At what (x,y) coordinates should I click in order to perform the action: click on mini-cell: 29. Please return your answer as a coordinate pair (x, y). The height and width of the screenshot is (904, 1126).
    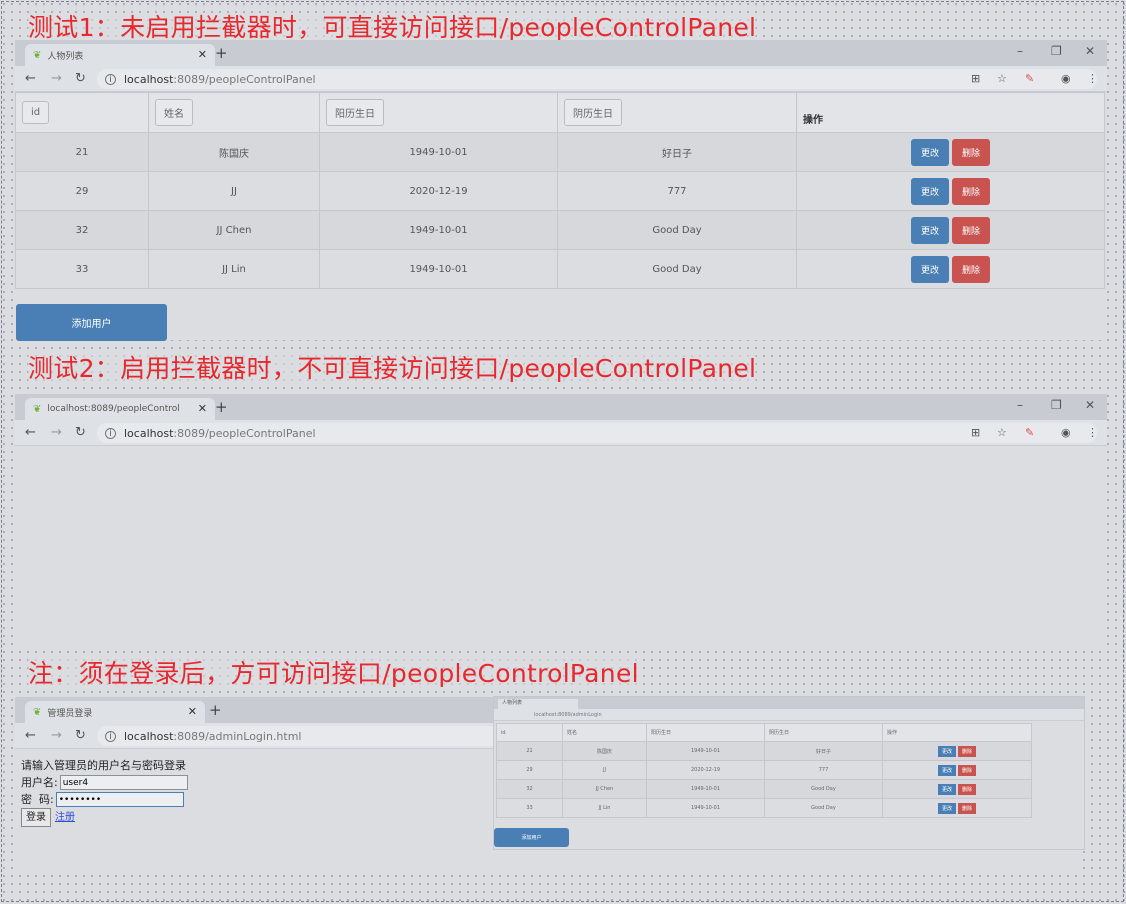
    Looking at the image, I should click on (529, 770).